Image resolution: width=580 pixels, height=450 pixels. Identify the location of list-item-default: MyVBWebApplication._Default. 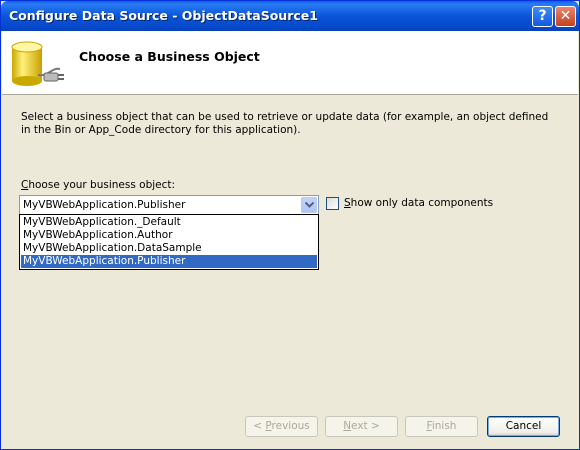
(169, 222).